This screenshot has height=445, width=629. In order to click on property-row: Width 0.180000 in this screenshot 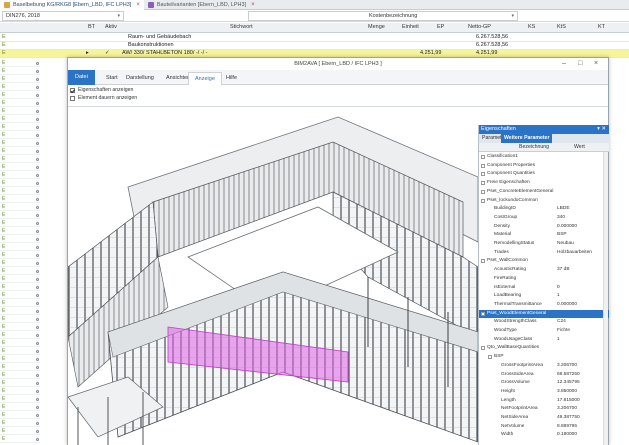, I will do `click(544, 435)`.